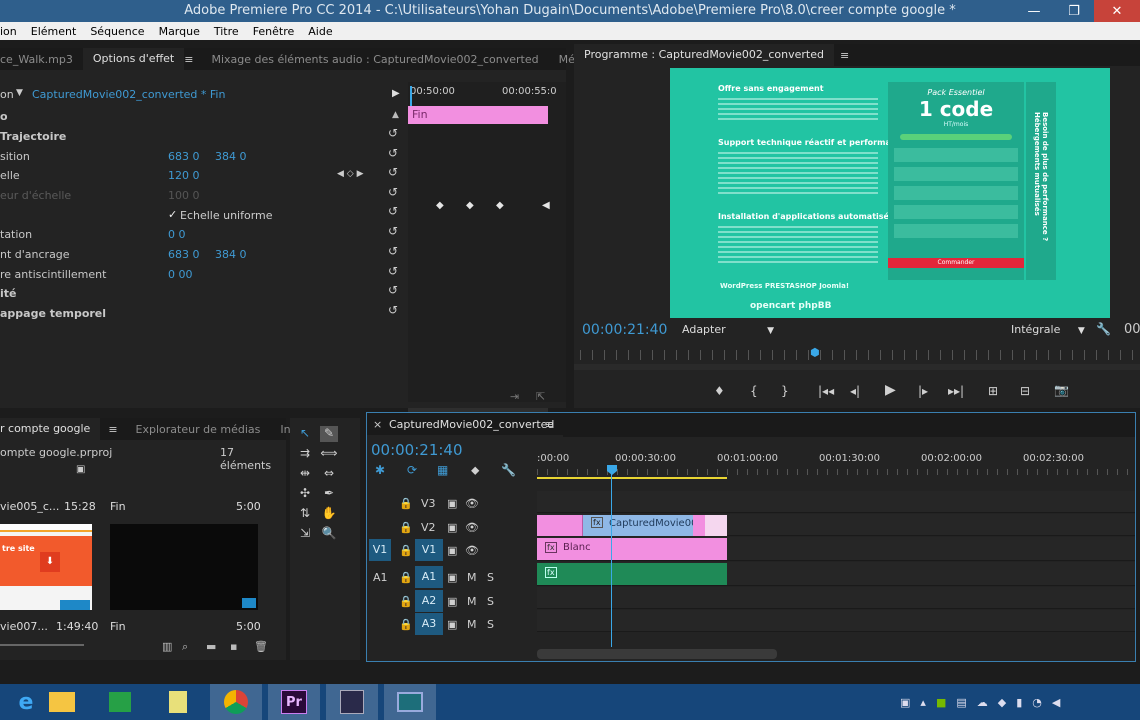  I want to click on track-name-v3: V3, so click(428, 503).